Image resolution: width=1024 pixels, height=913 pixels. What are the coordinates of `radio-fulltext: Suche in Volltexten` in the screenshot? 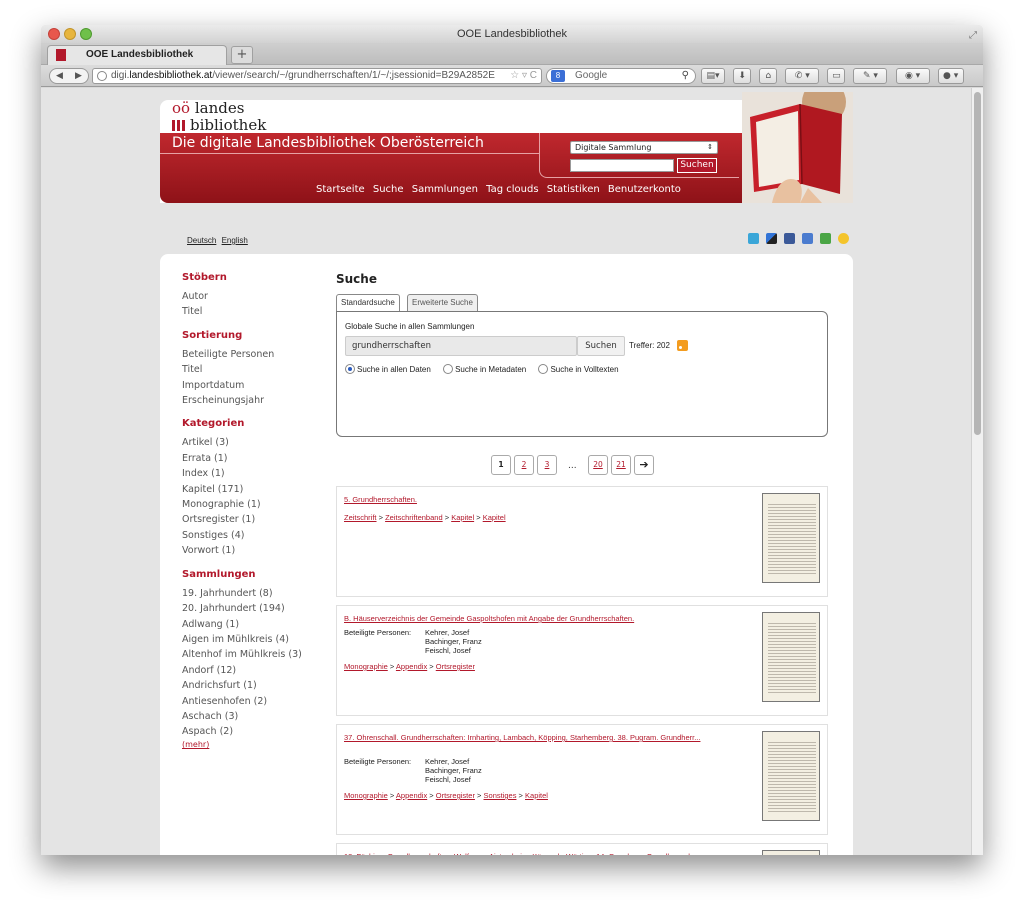 It's located at (578, 369).